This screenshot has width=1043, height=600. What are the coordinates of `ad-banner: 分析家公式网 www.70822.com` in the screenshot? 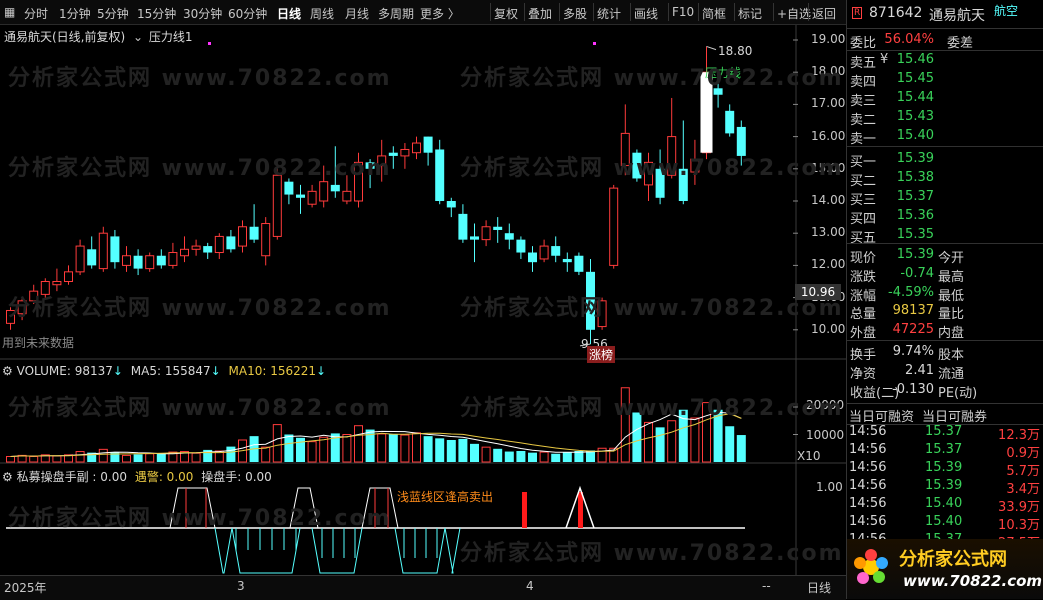 It's located at (945, 569).